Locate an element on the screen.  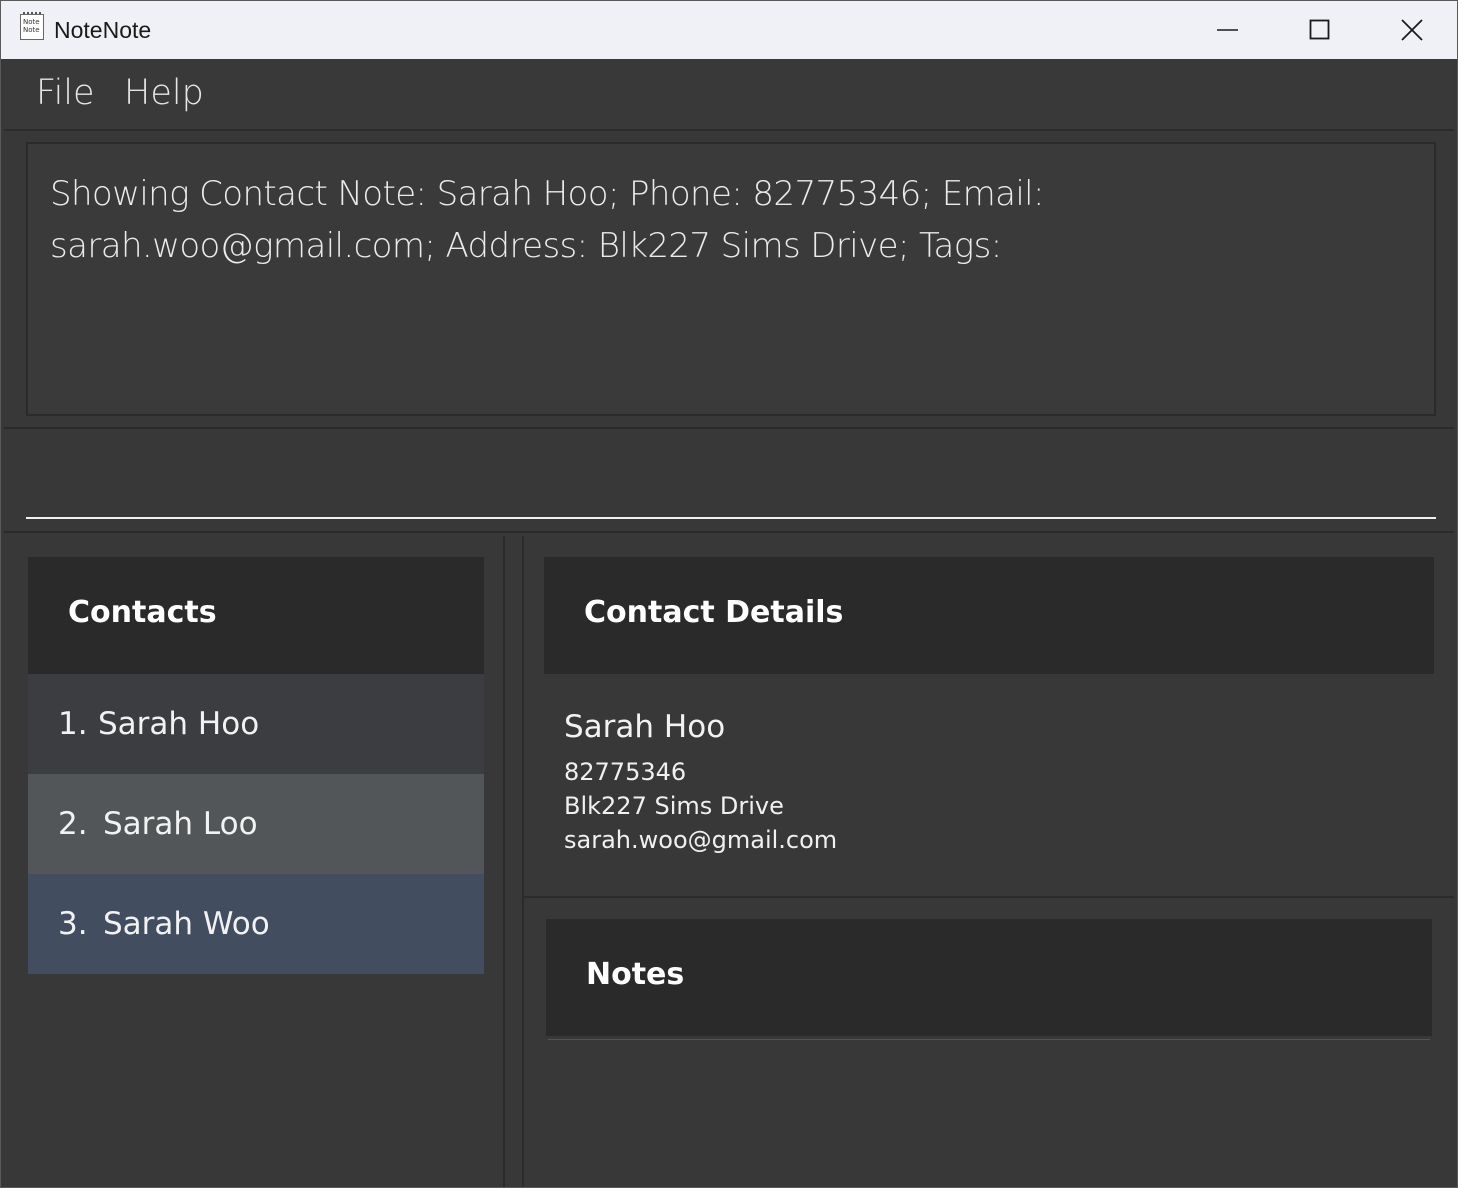
contact-details-header-label: Contact Details is located at coordinates (714, 612).